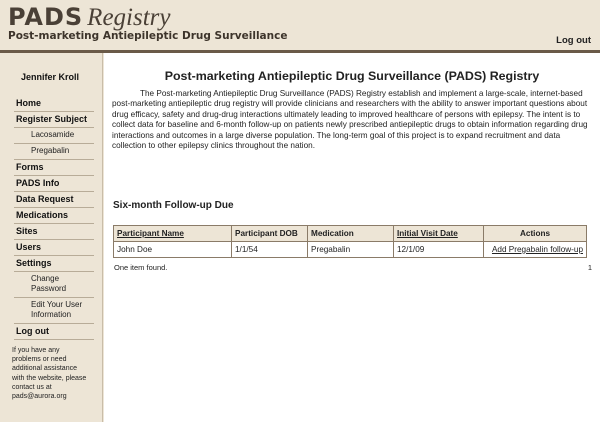 The image size is (600, 422). What do you see at coordinates (54, 247) in the screenshot?
I see `sidebar-item-users: Users` at bounding box center [54, 247].